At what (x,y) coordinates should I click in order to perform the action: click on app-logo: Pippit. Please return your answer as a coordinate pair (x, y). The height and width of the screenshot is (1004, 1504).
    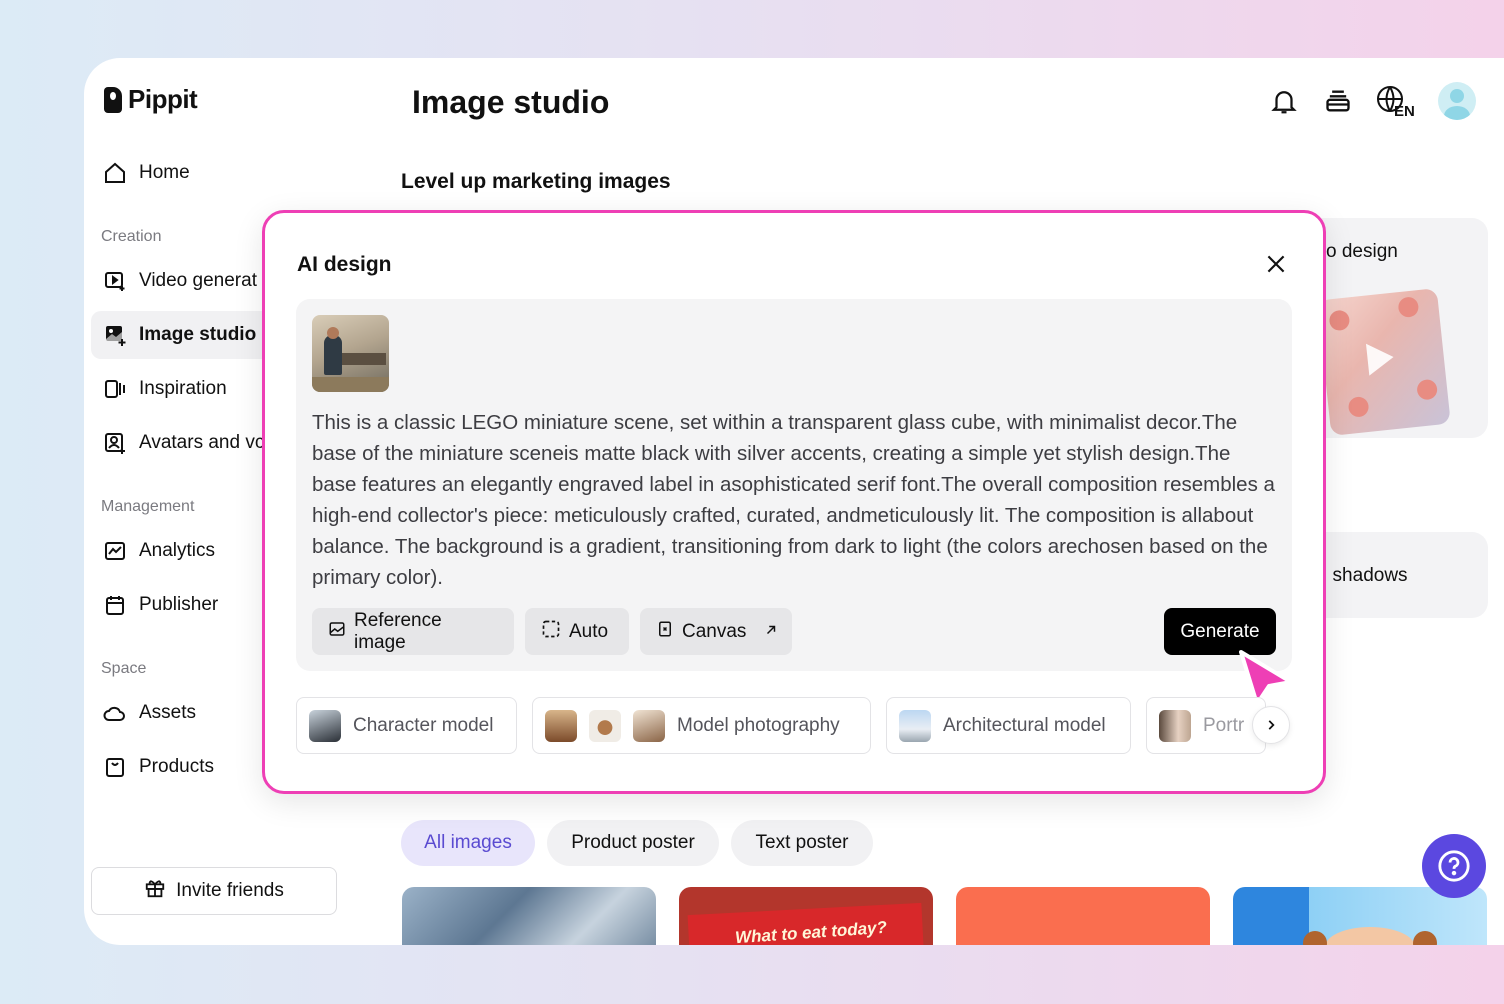
    Looking at the image, I should click on (151, 99).